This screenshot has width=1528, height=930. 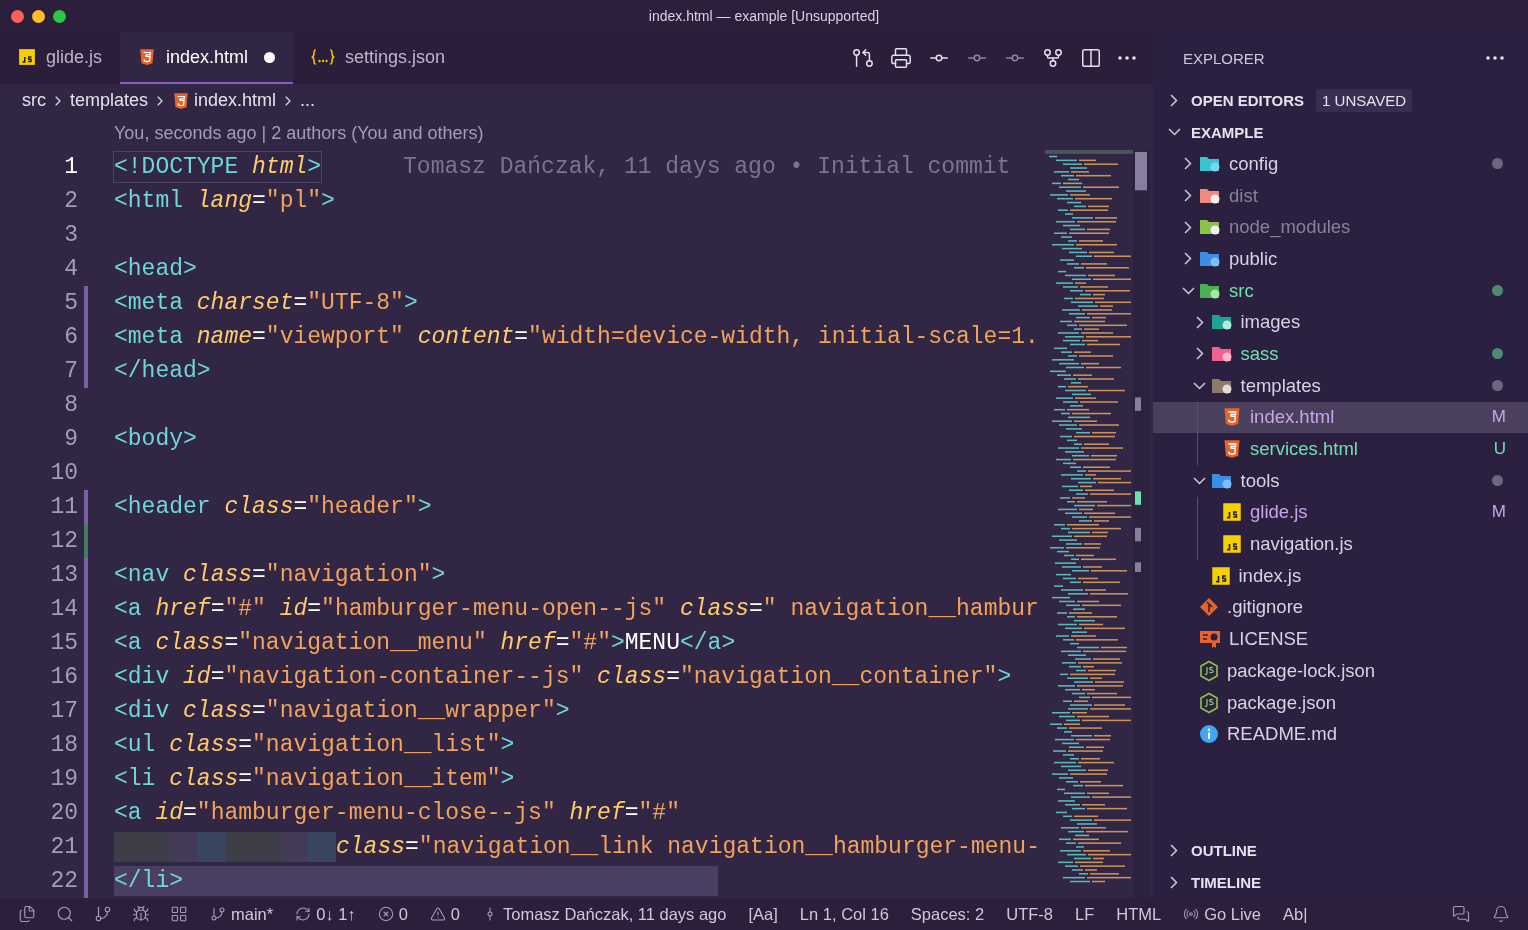 I want to click on status-item: Tomasz Dańczak, 11 days ago, so click(x=604, y=914).